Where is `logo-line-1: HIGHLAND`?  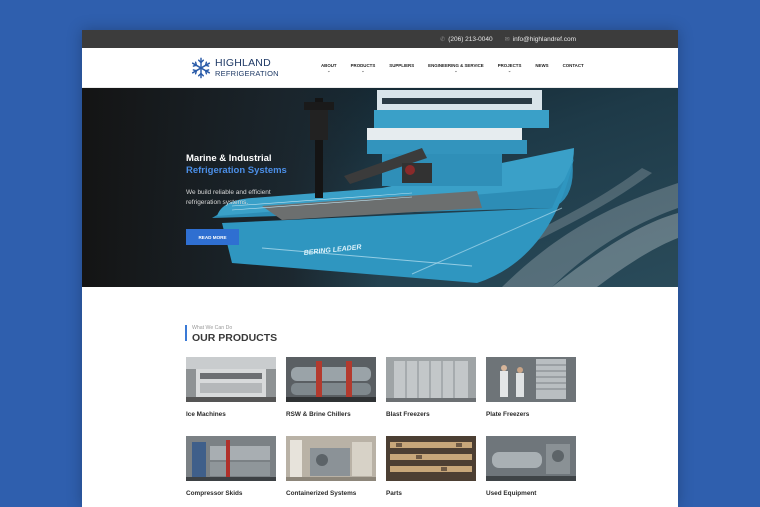 logo-line-1: HIGHLAND is located at coordinates (243, 63).